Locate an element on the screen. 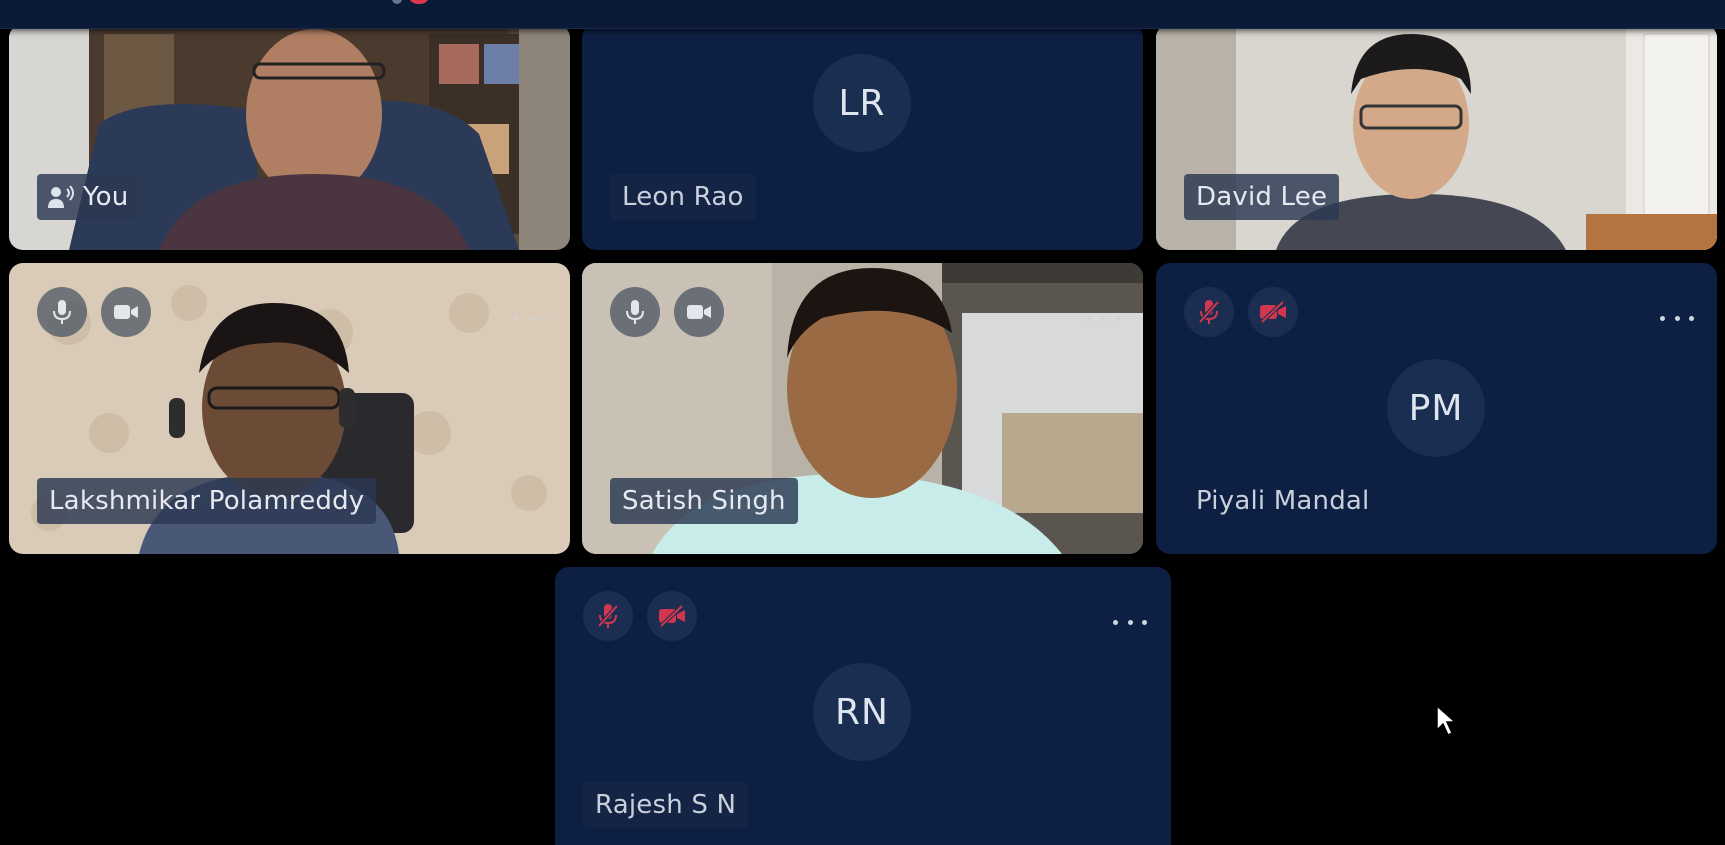 This screenshot has width=1725, height=845. participant-nameplate: Leon Rao is located at coordinates (683, 197).